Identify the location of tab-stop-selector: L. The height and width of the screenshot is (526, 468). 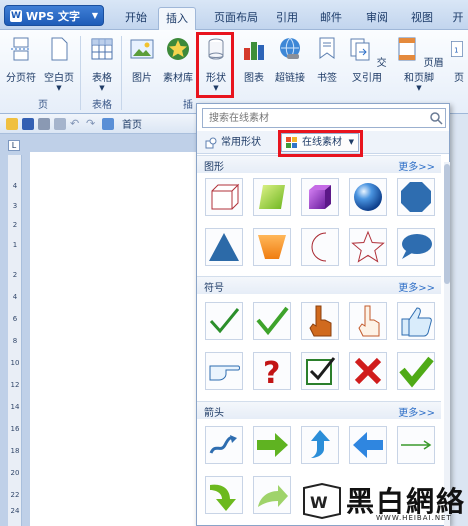
(14, 145).